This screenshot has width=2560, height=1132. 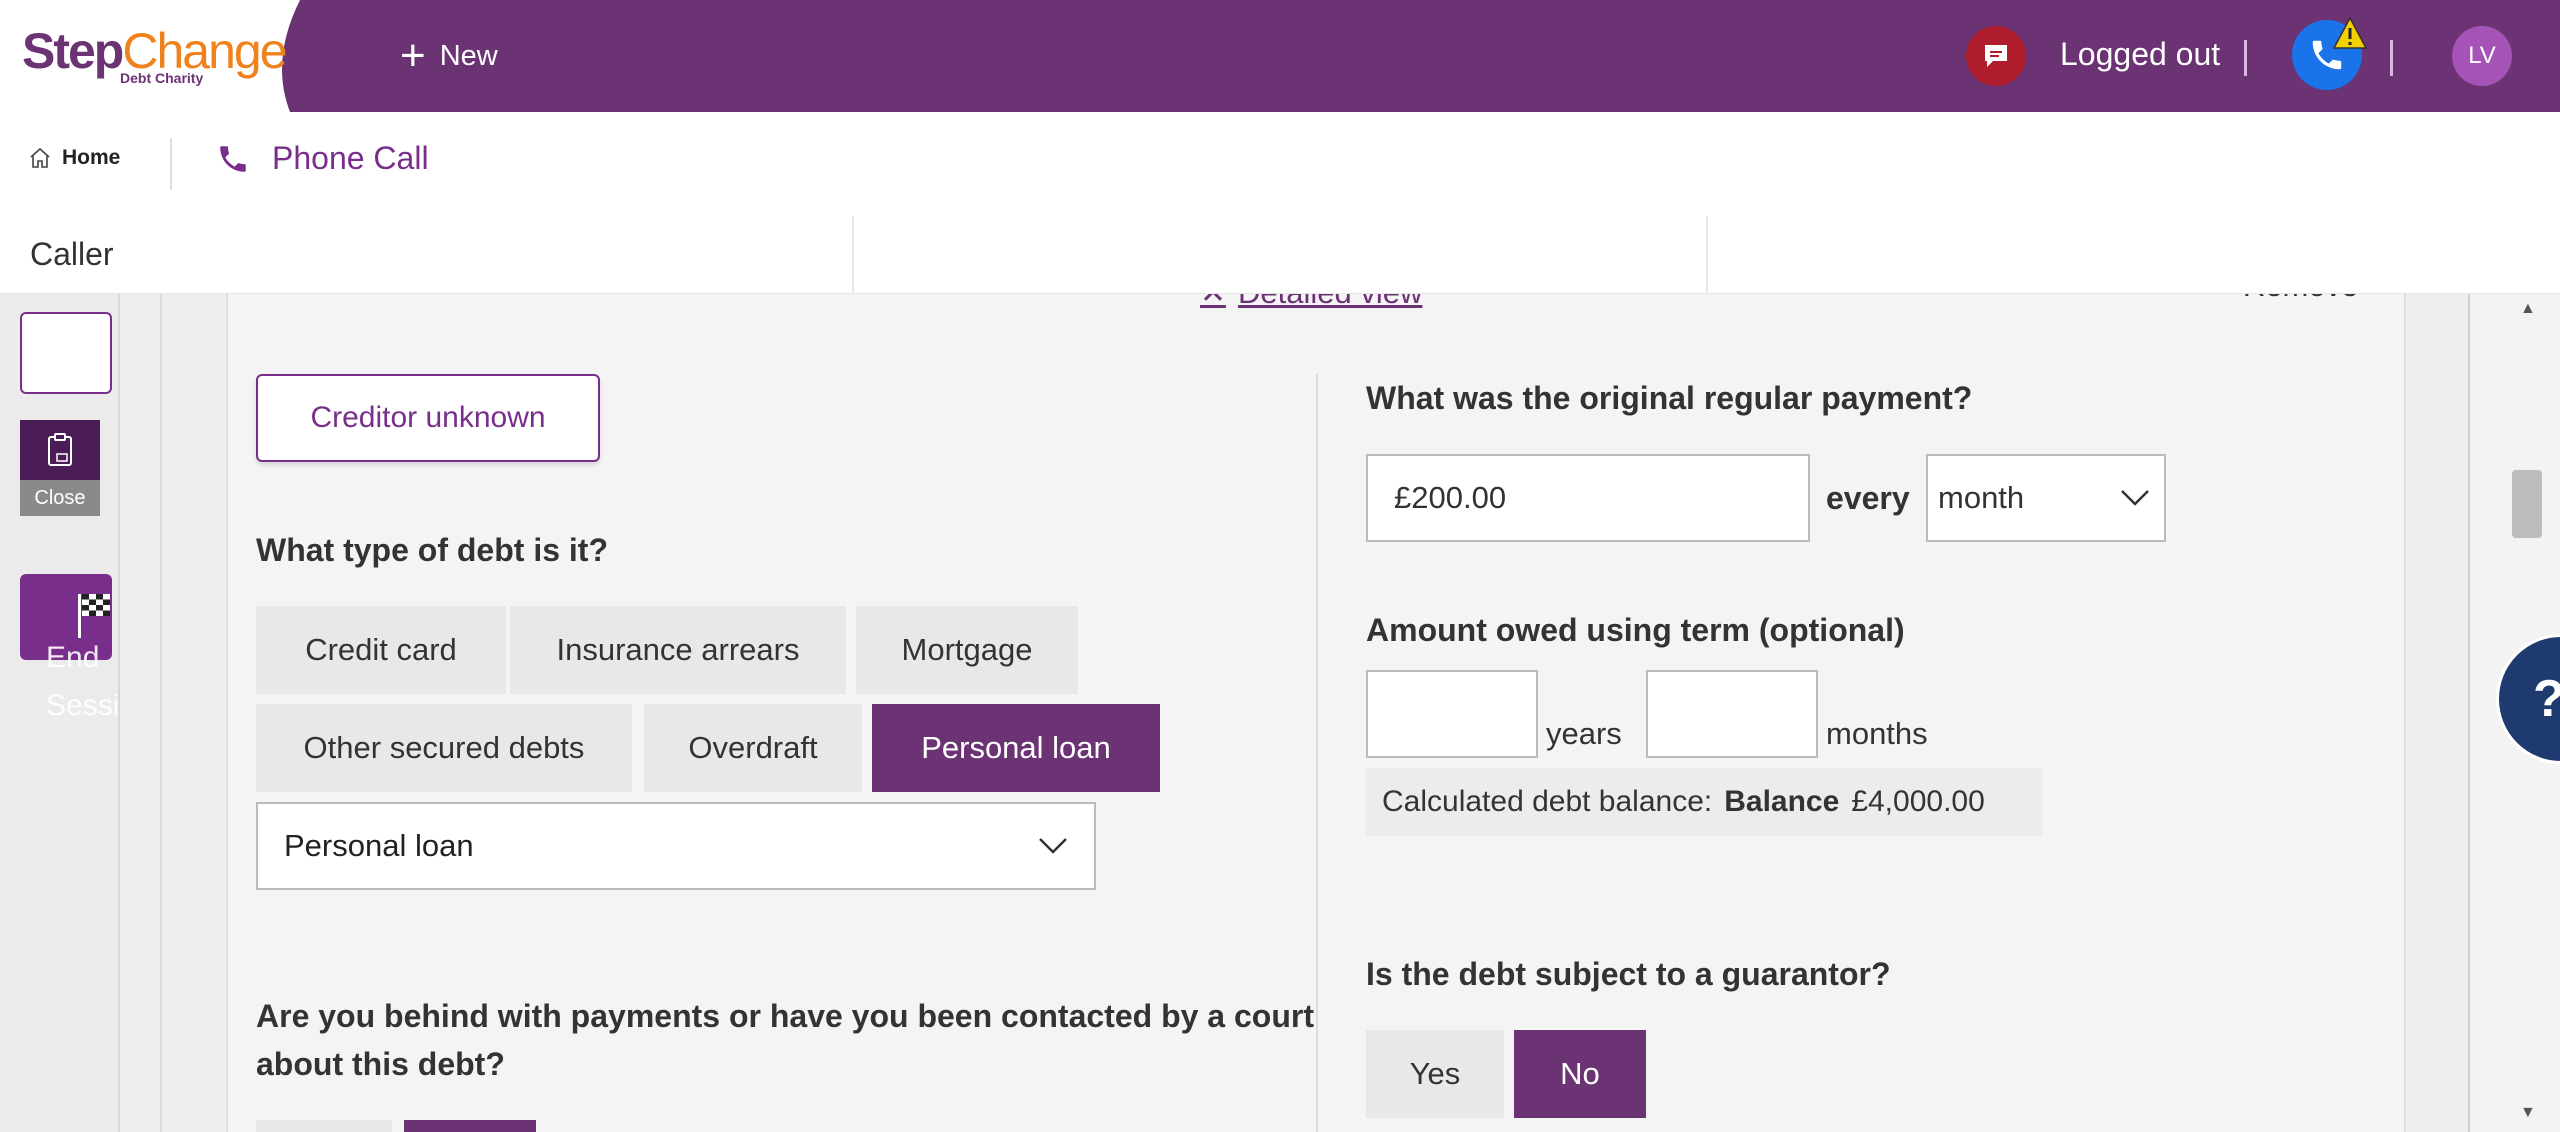 I want to click on logo: StepChange Debt Charity, so click(x=150, y=56).